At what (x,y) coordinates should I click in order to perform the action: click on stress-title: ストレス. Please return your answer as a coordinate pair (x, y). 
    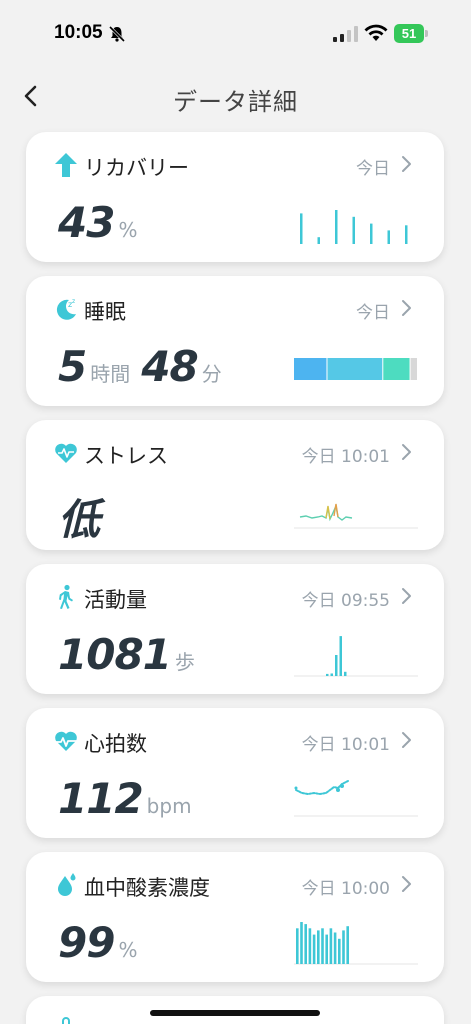
    Looking at the image, I should click on (126, 456).